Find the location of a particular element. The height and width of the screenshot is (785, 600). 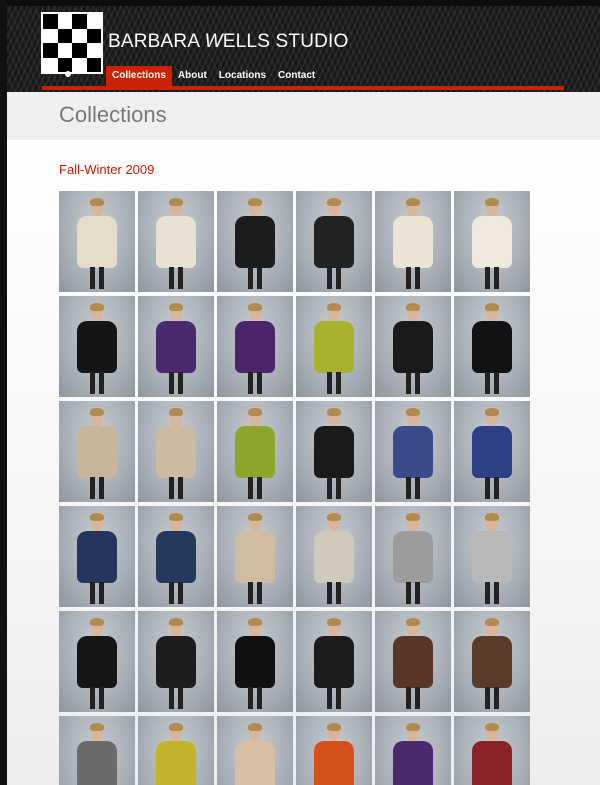

nav-item-contact: Contact is located at coordinates (296, 76).